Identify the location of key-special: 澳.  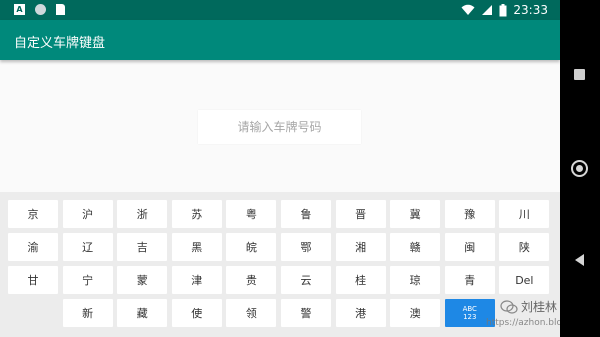
(415, 313).